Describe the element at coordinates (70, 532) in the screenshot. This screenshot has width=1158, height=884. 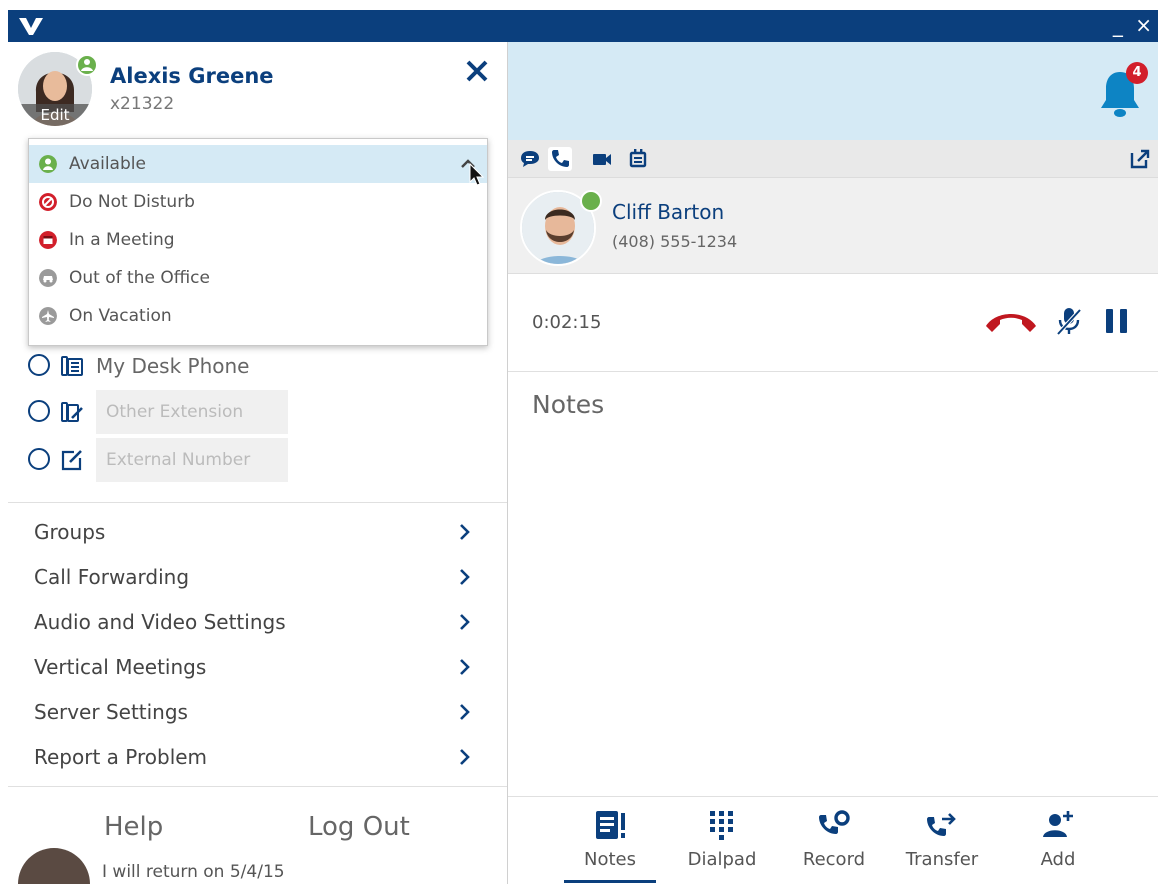
I see `menu-item-label: Groups` at that location.